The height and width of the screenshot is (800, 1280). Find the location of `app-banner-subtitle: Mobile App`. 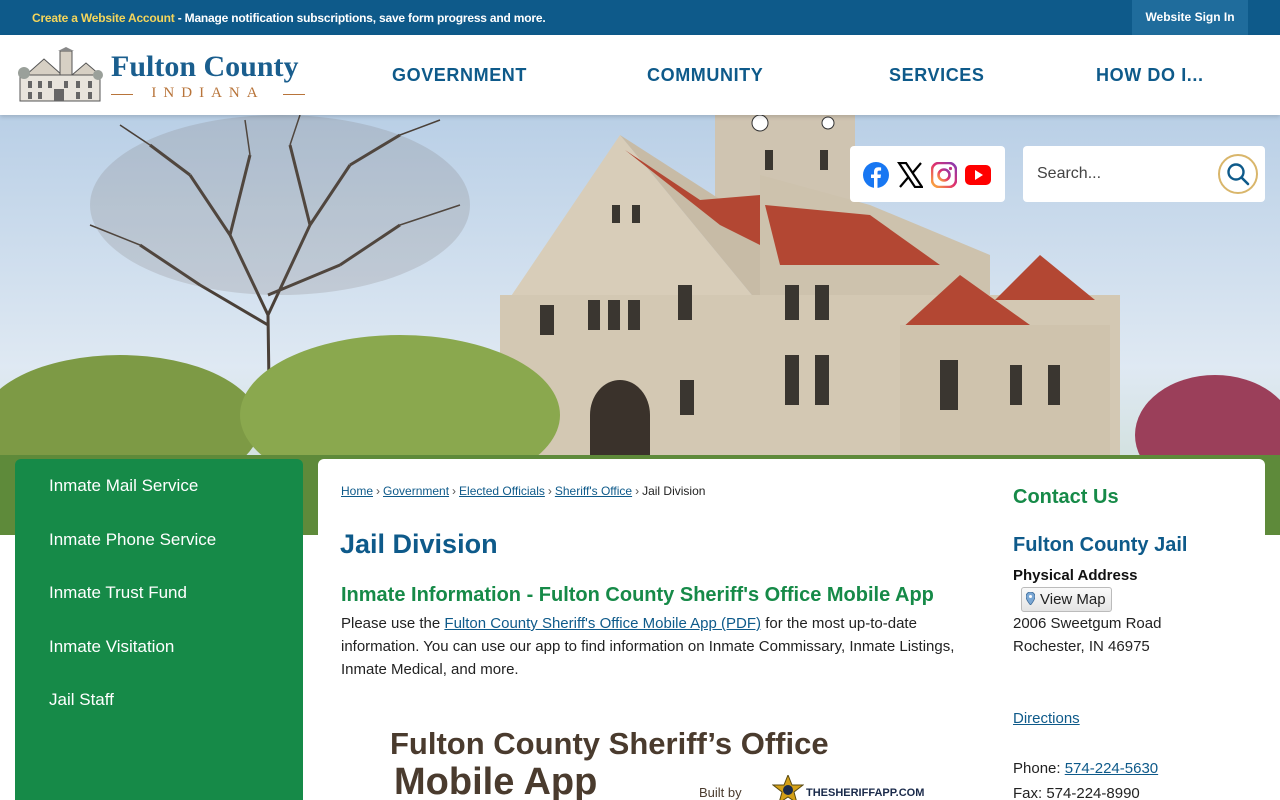

app-banner-subtitle: Mobile App is located at coordinates (496, 780).